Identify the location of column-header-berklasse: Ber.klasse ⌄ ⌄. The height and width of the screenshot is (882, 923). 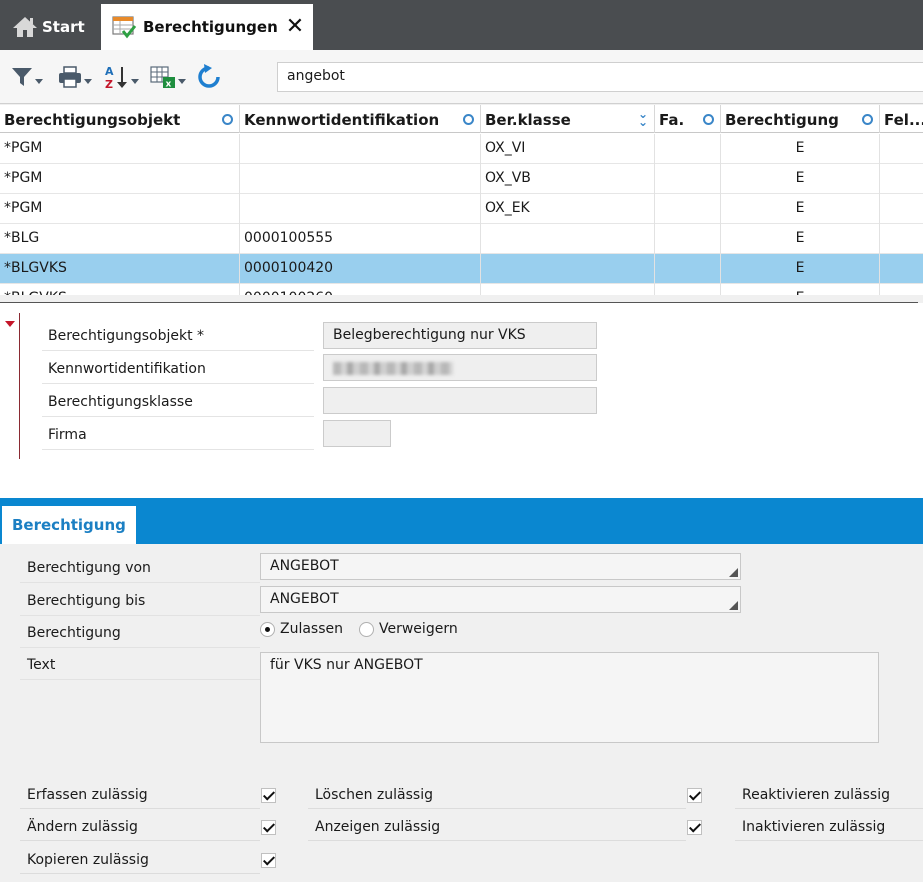
(568, 119).